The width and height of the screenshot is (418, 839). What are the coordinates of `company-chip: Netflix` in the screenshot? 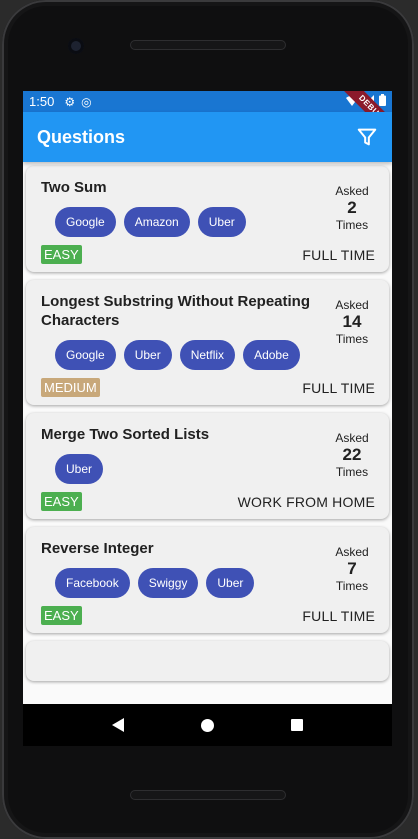 It's located at (207, 355).